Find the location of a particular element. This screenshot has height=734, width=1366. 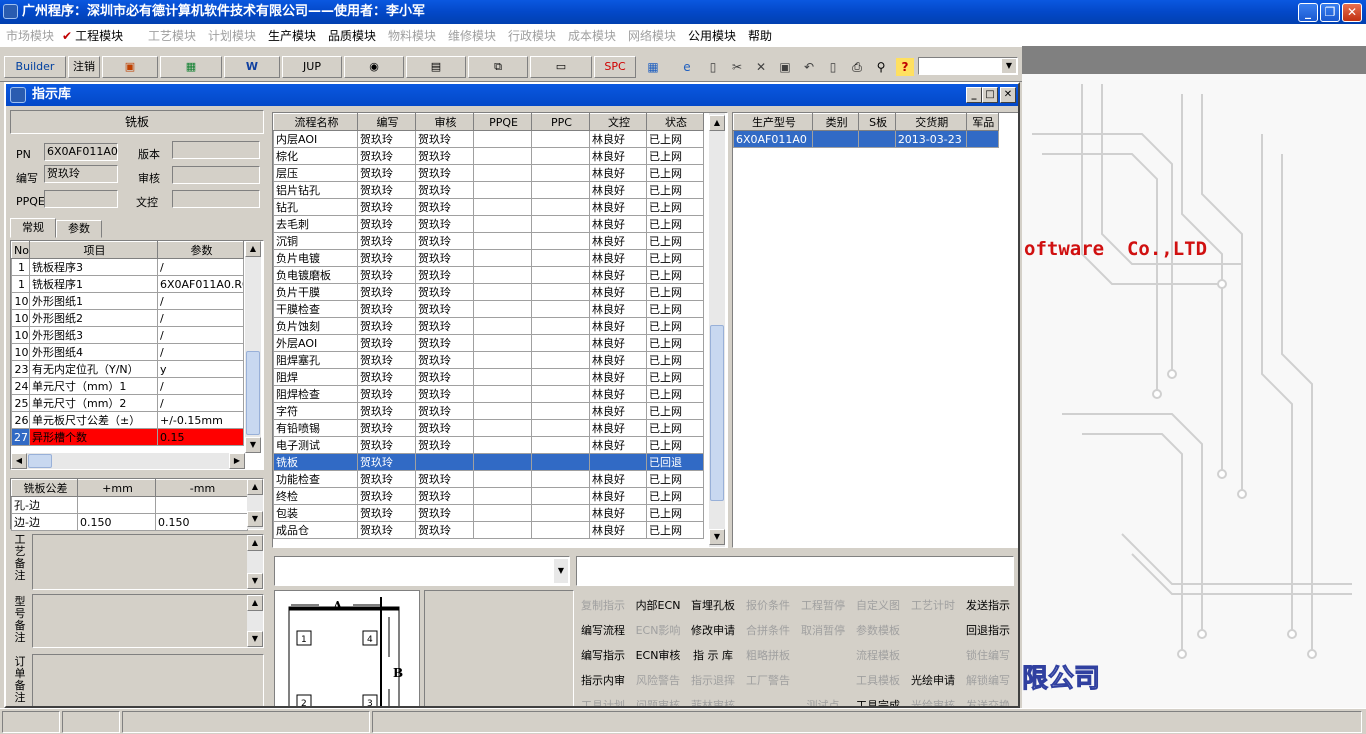

menu-item: 成本模块 is located at coordinates (592, 35).